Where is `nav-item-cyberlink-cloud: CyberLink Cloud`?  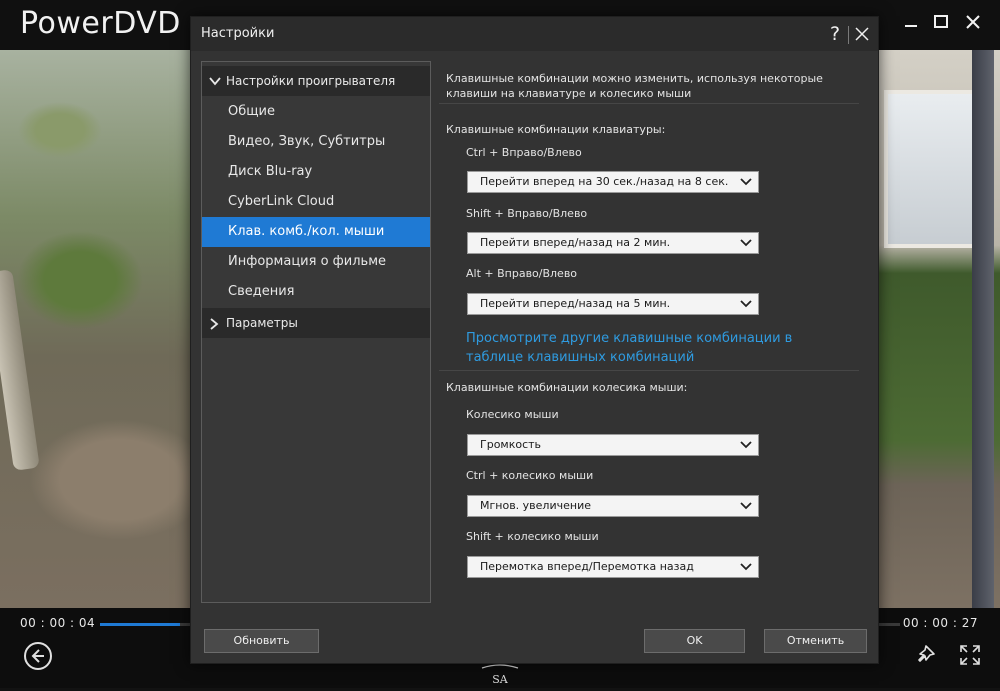 nav-item-cyberlink-cloud: CyberLink Cloud is located at coordinates (316, 202).